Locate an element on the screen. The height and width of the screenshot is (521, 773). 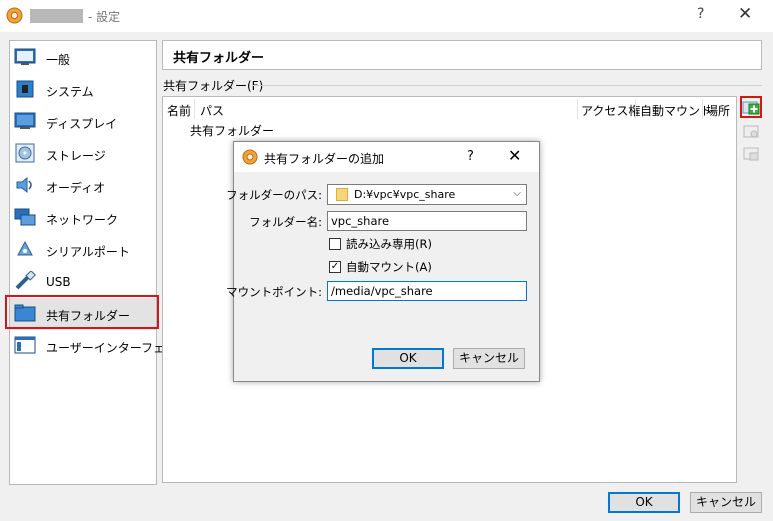
window-ui-icon is located at coordinates (25, 345).